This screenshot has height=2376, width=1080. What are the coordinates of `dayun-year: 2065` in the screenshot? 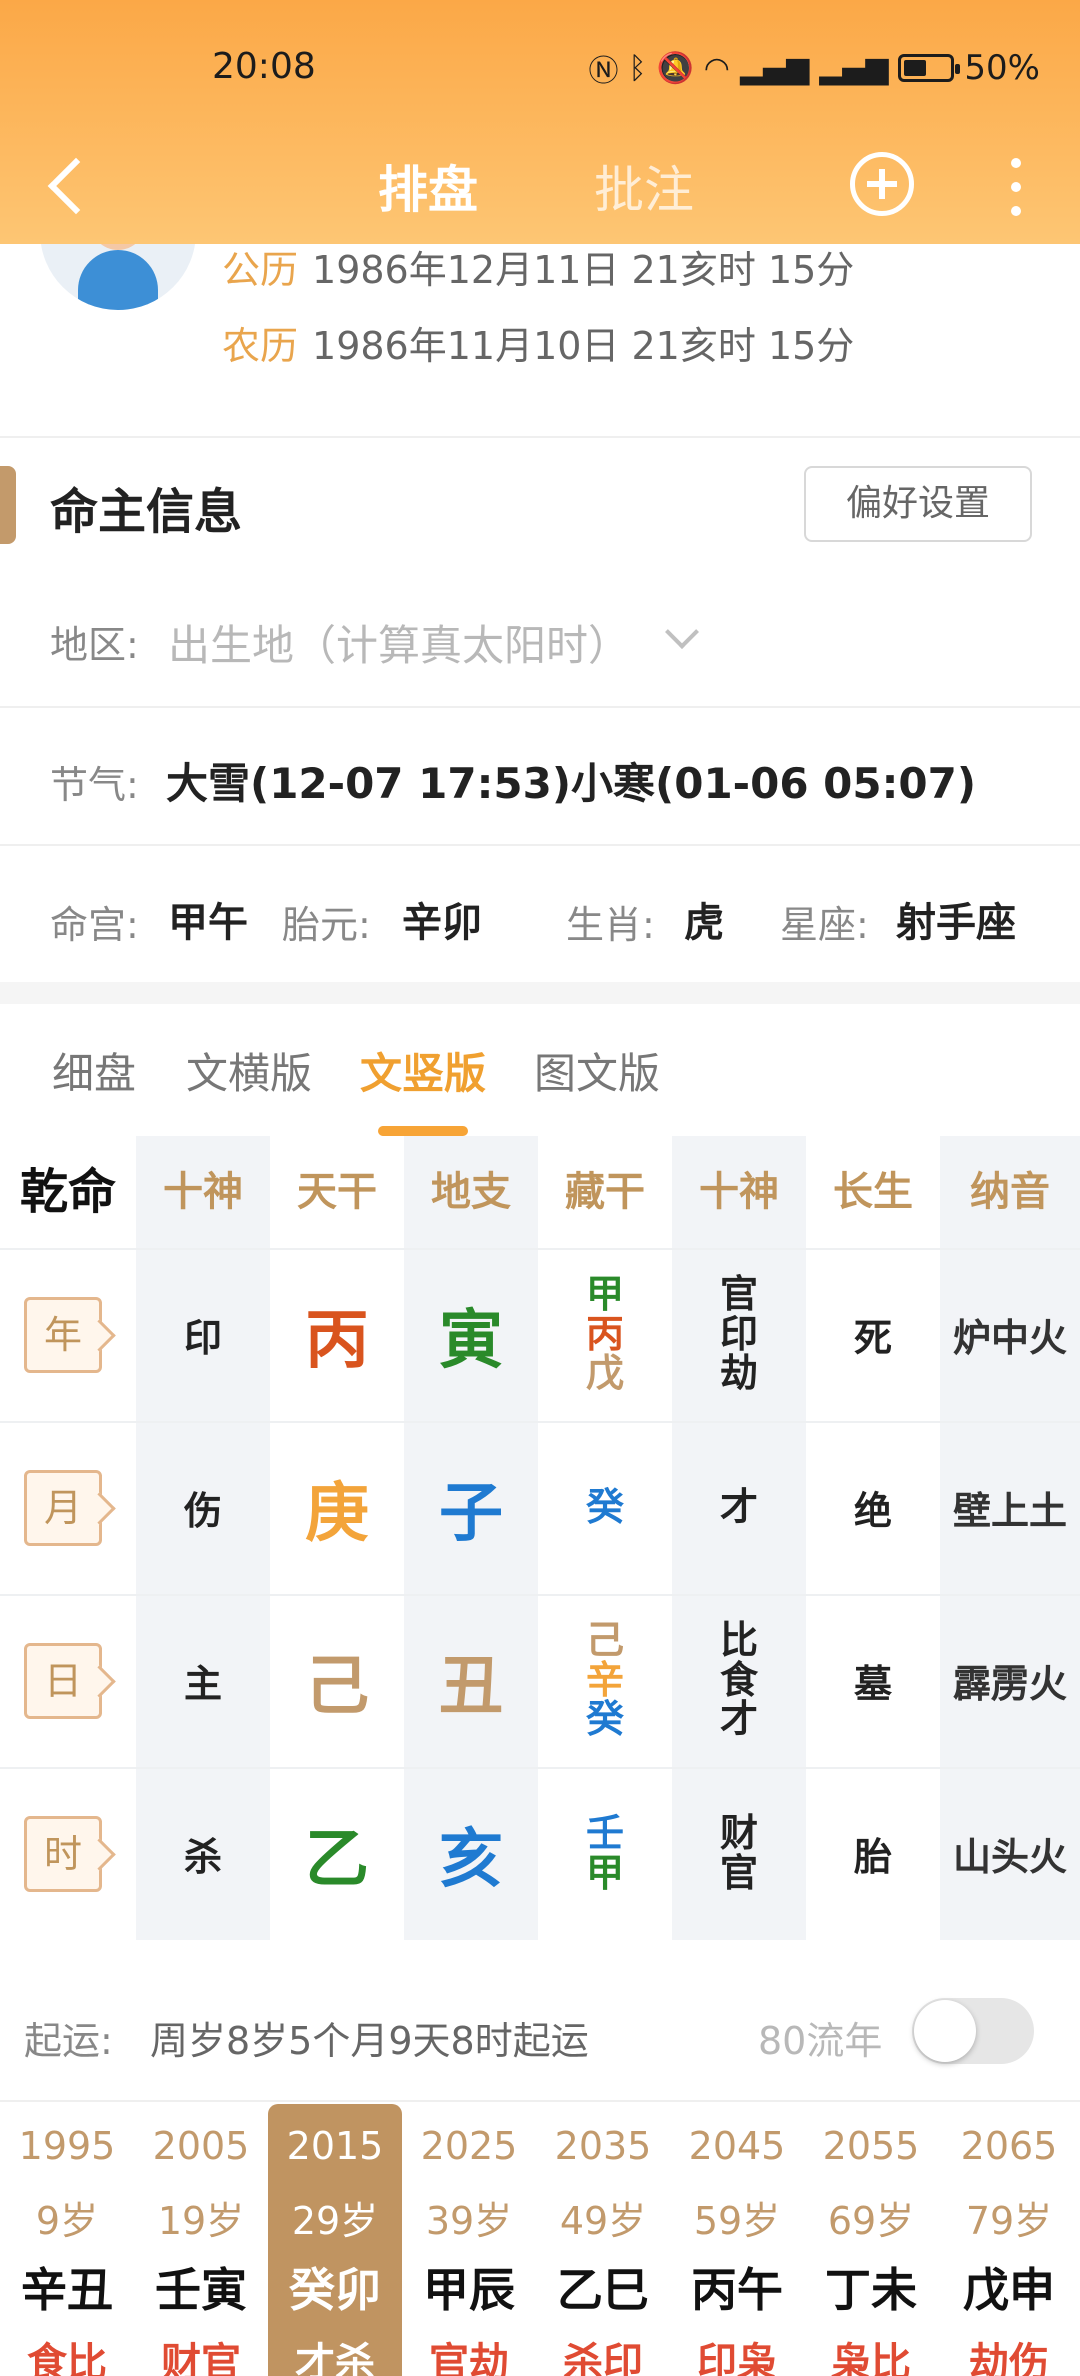 It's located at (1009, 2146).